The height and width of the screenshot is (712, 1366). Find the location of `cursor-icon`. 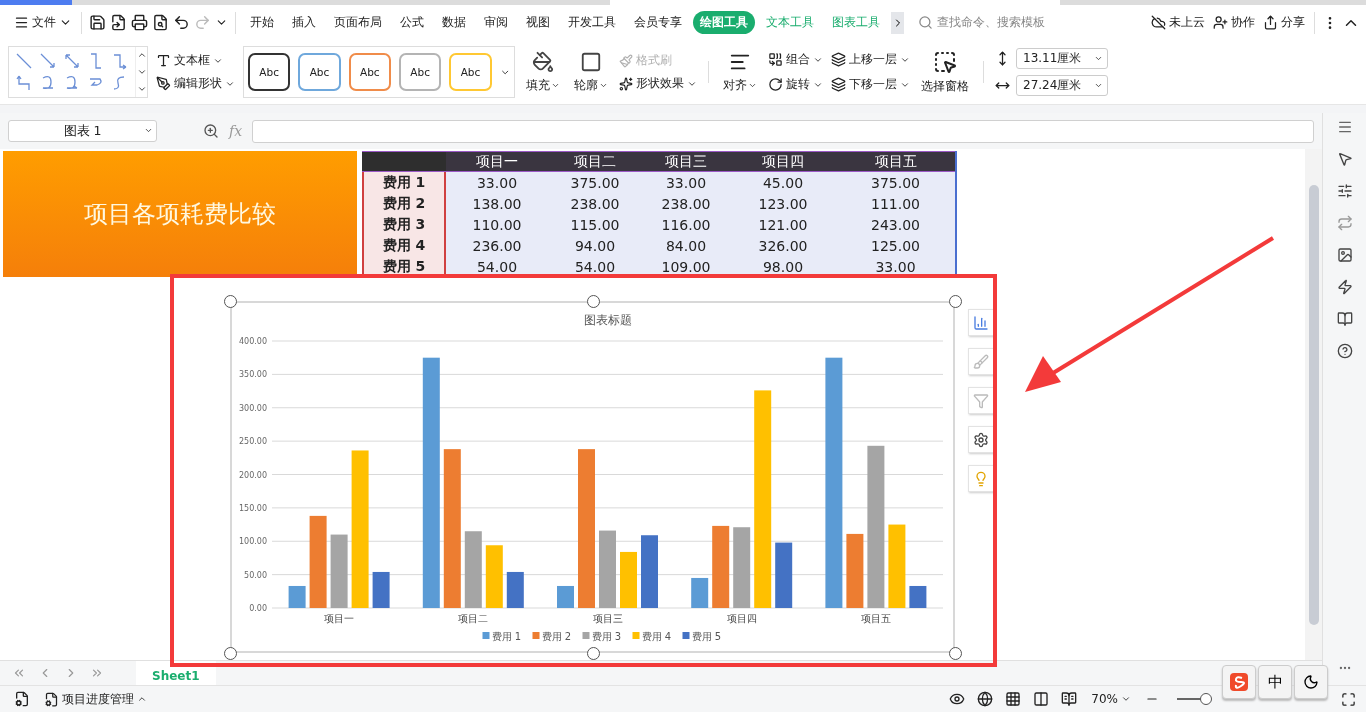

cursor-icon is located at coordinates (1344, 159).